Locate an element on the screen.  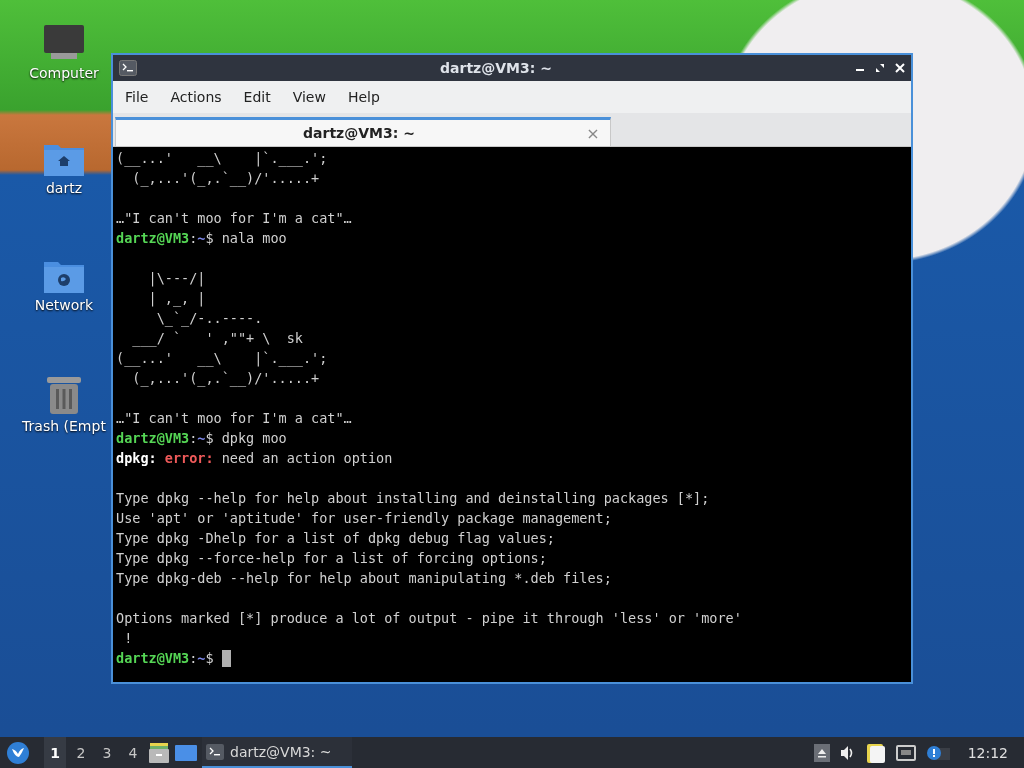
clipboard-icon is located at coordinates (875, 752).